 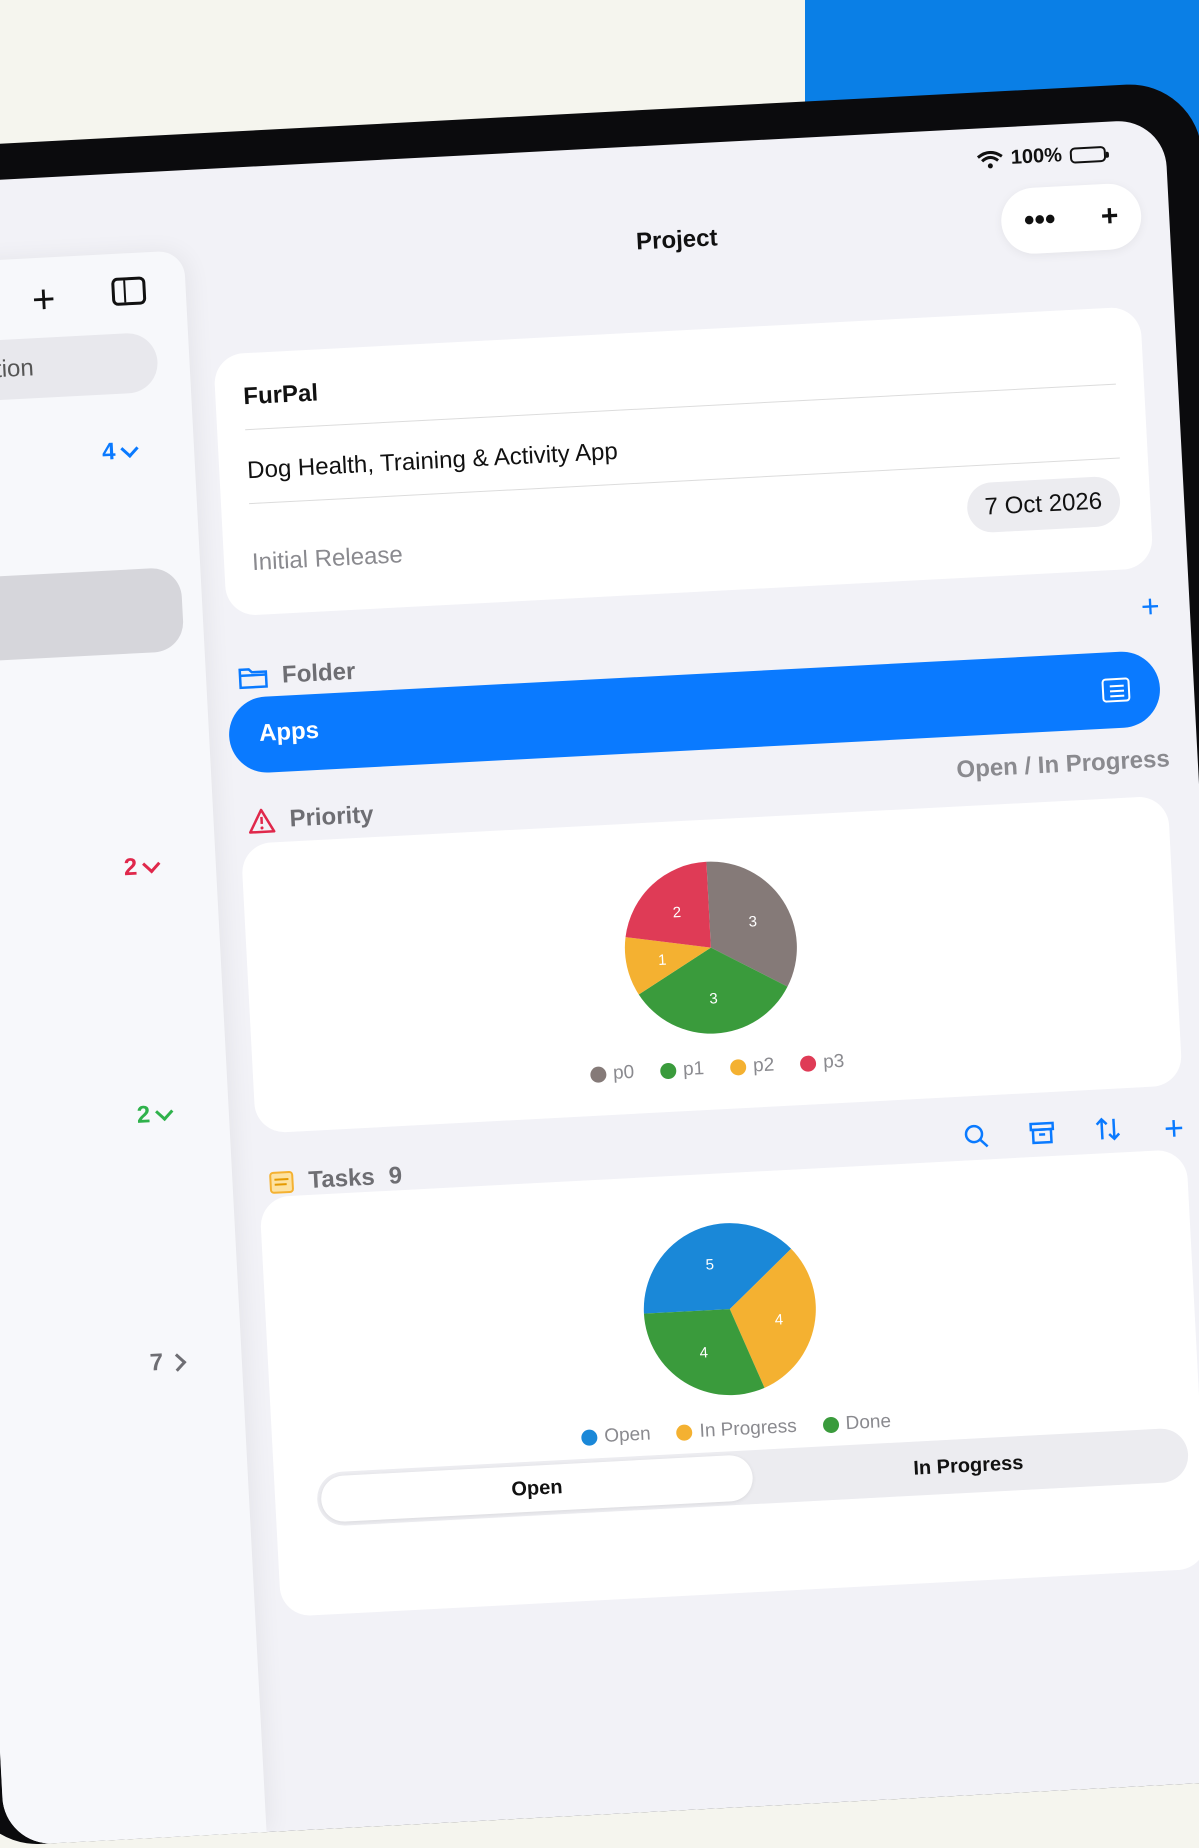 I want to click on sort-icon, so click(x=1108, y=1132).